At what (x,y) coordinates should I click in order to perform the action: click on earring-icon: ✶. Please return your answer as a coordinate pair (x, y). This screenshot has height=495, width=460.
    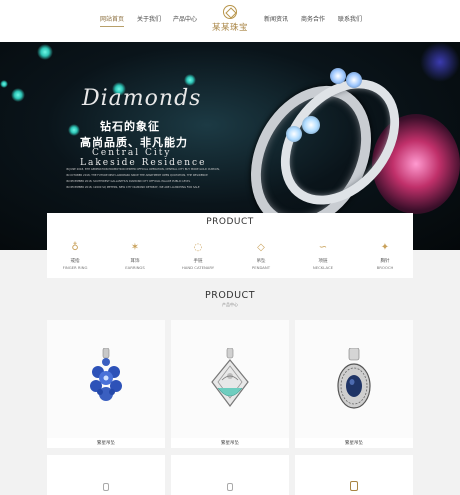
    Looking at the image, I should click on (135, 247).